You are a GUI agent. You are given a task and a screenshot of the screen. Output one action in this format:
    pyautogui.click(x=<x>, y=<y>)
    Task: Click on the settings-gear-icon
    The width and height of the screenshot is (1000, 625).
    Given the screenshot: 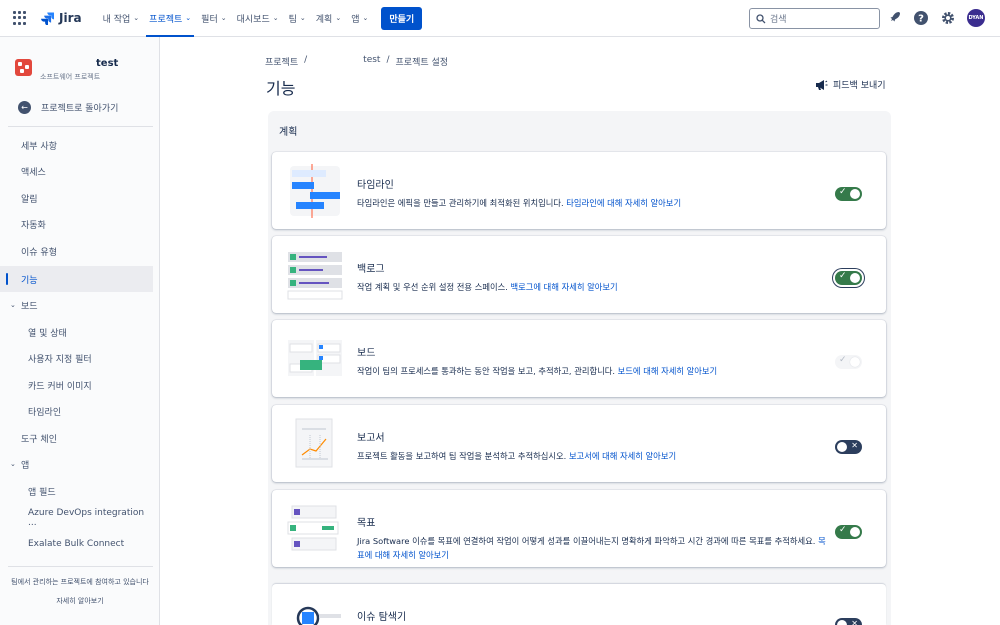 What is the action you would take?
    pyautogui.click(x=948, y=18)
    